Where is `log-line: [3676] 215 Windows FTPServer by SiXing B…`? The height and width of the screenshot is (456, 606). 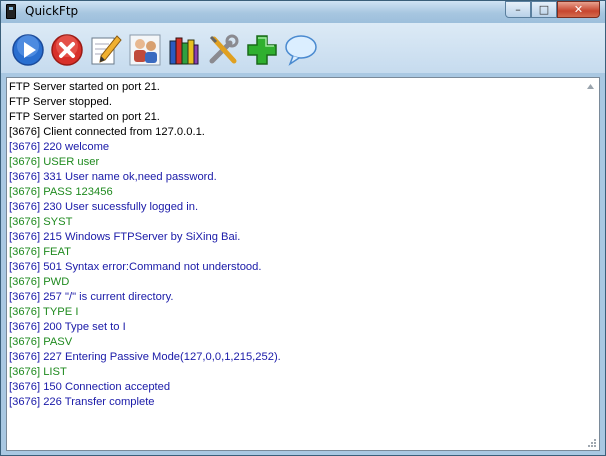 log-line: [3676] 215 Windows FTPServer by SiXing B… is located at coordinates (125, 237).